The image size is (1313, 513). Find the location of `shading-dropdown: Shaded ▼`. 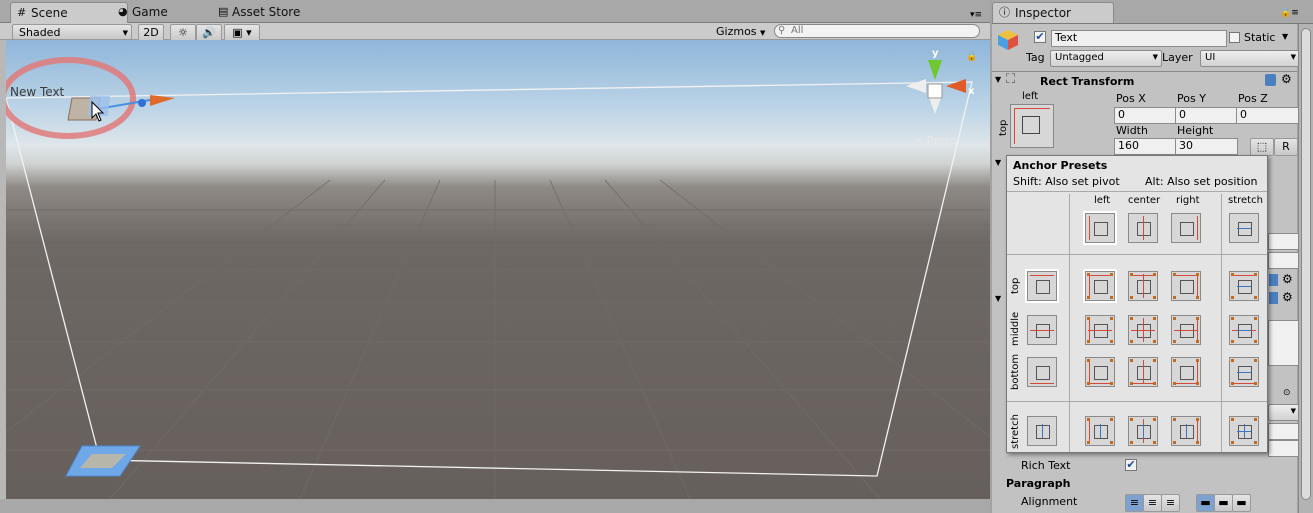

shading-dropdown: Shaded ▼ is located at coordinates (72, 32).